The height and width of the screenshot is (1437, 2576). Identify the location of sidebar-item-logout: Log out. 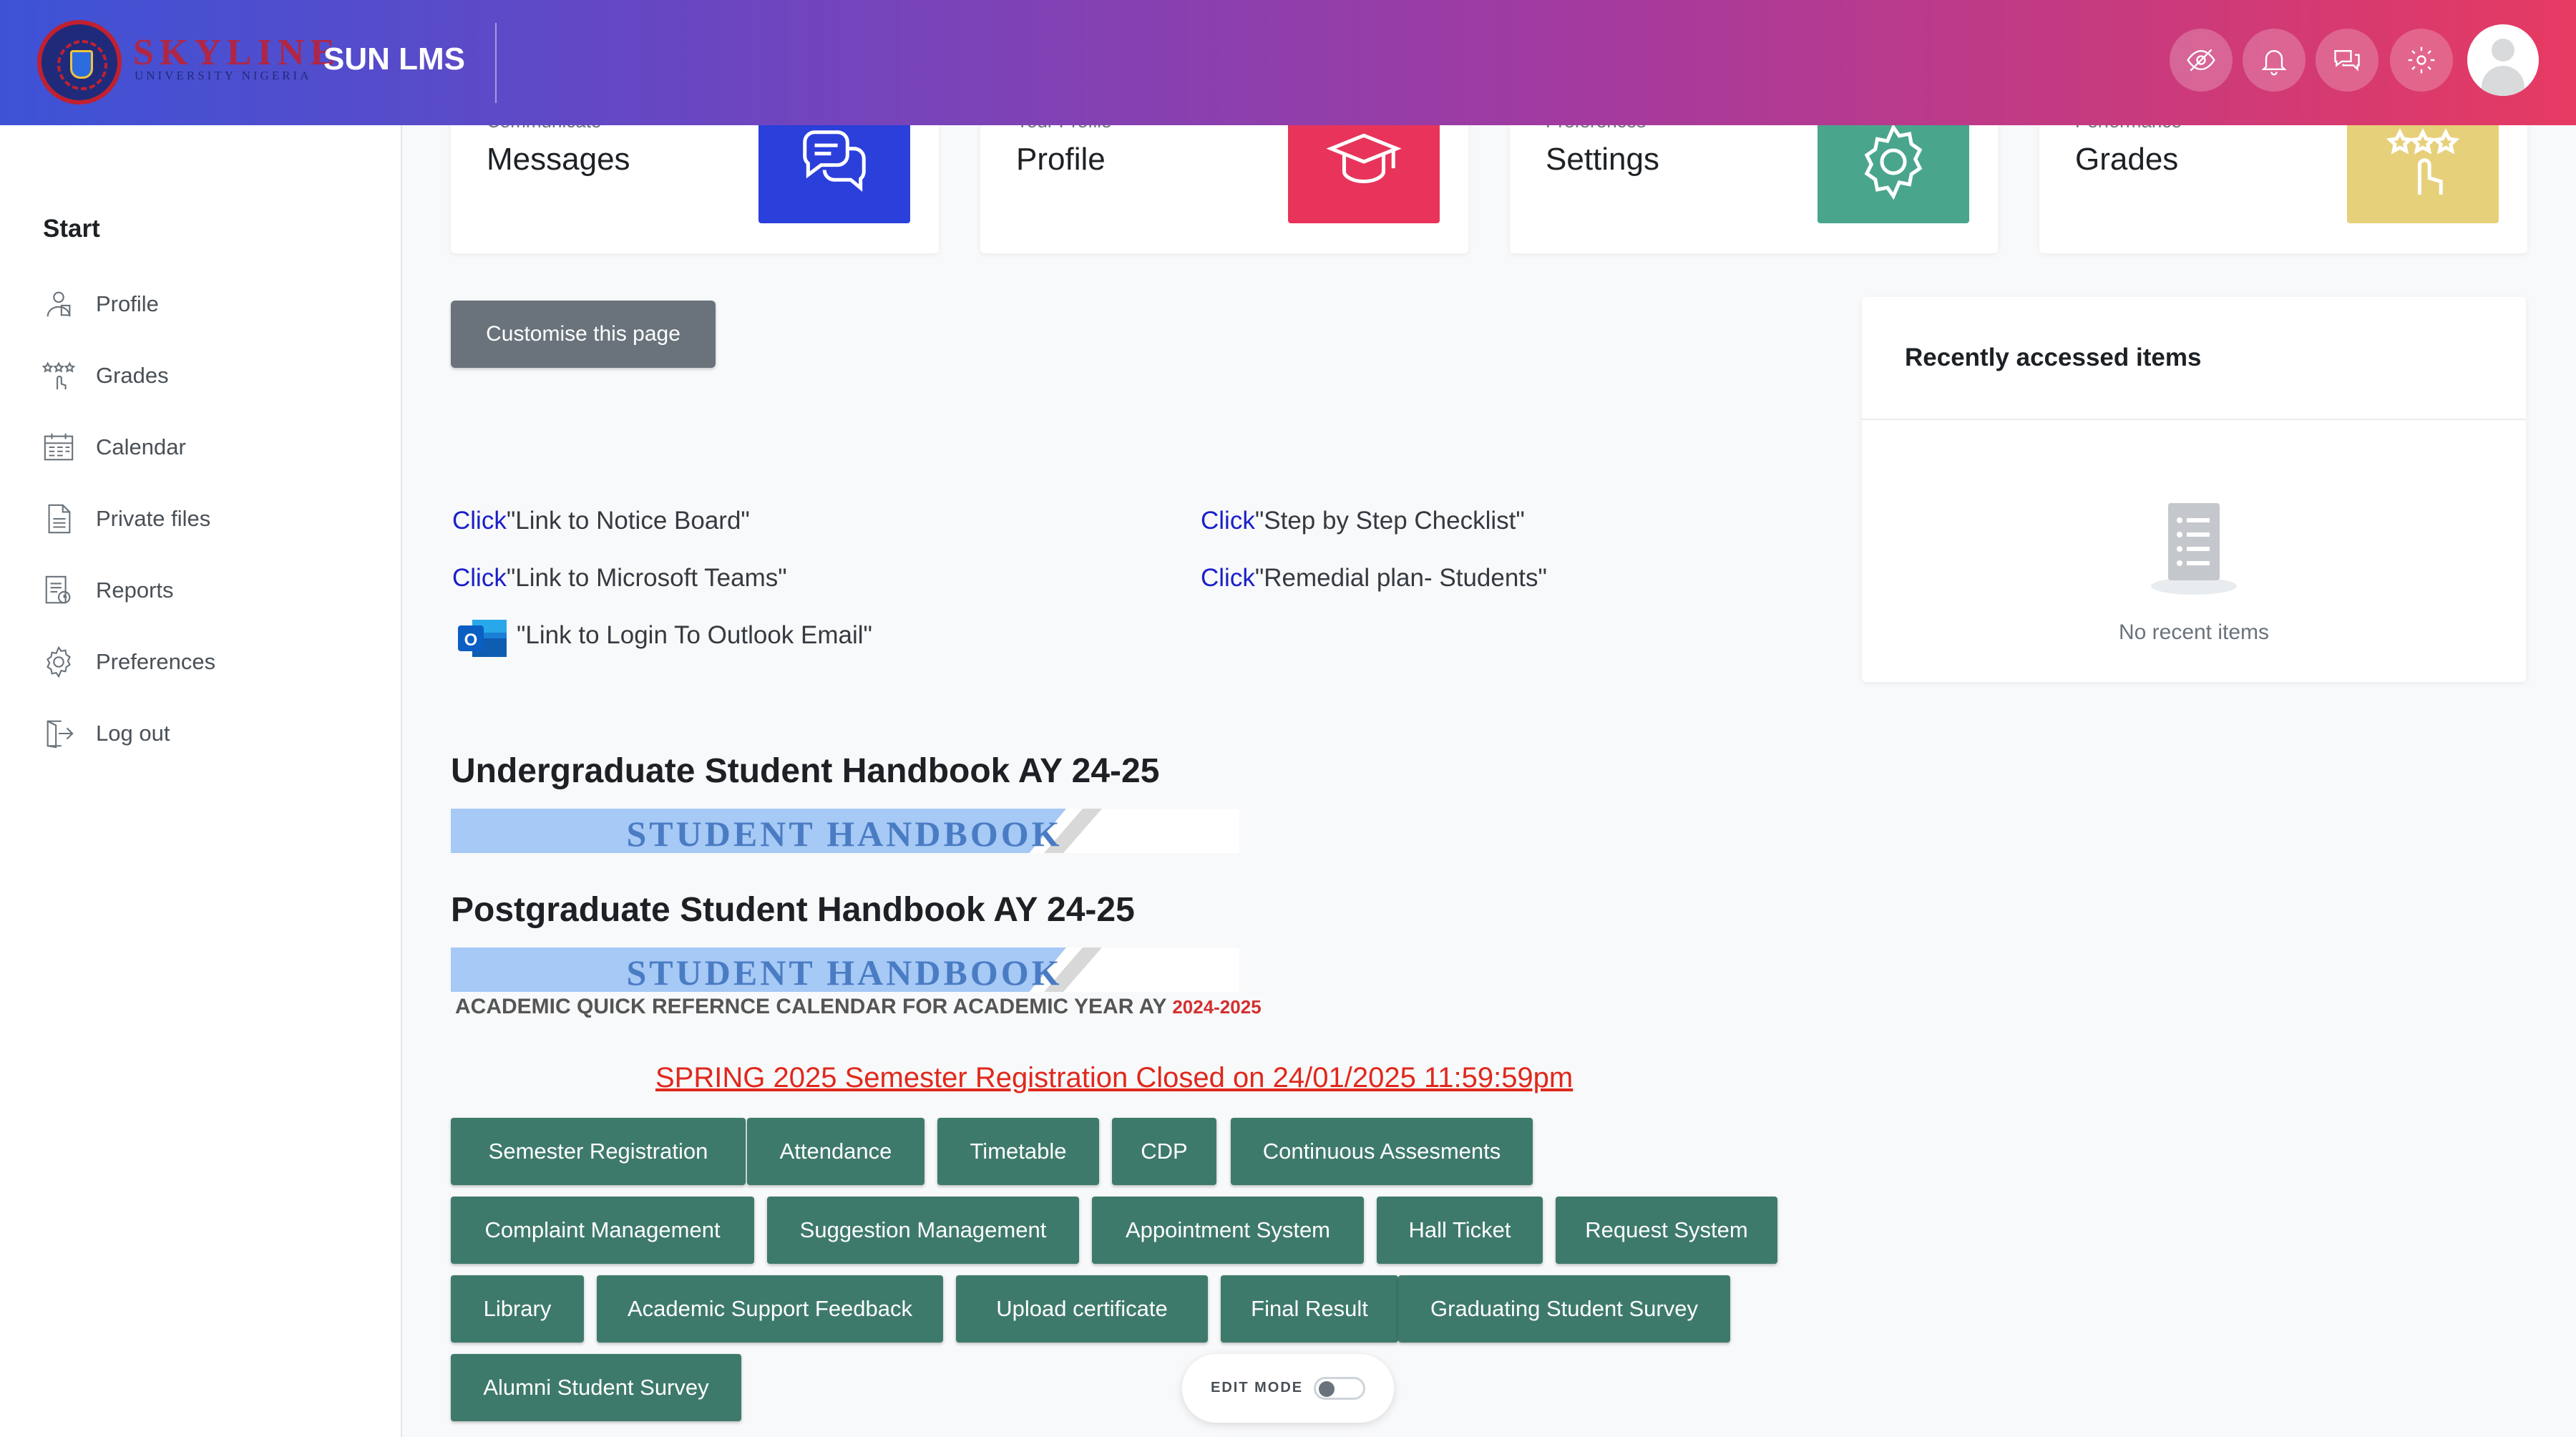
(204, 734).